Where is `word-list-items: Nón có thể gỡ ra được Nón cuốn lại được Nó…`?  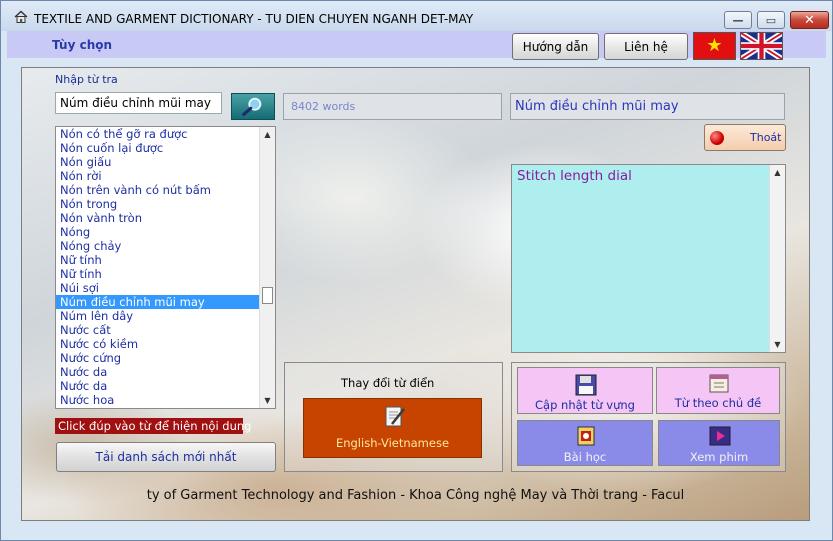 word-list-items: Nón có thể gỡ ra được Nón cuốn lại được Nó… is located at coordinates (158, 267).